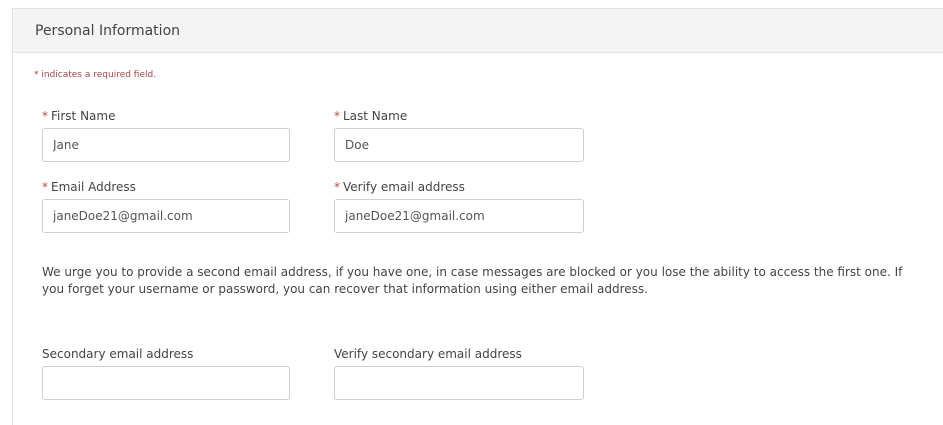 Image resolution: width=943 pixels, height=425 pixels. I want to click on verify-secondary-email-label: Verify secondary email address, so click(428, 354).